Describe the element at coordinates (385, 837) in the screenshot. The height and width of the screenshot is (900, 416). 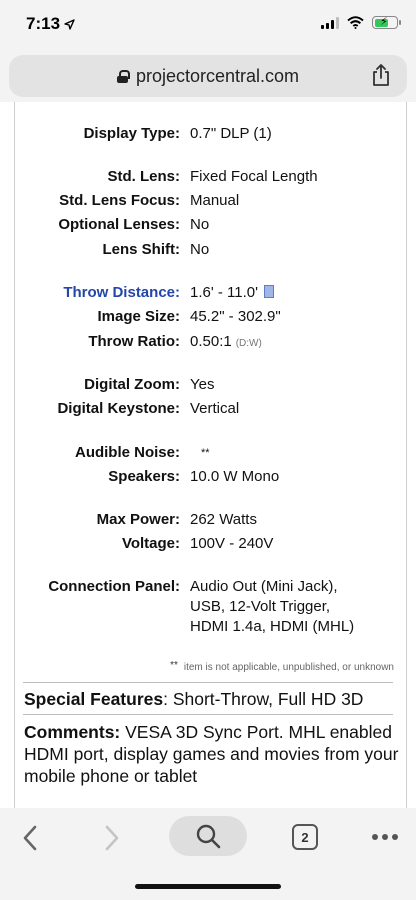
I see `more-dots-icon` at that location.